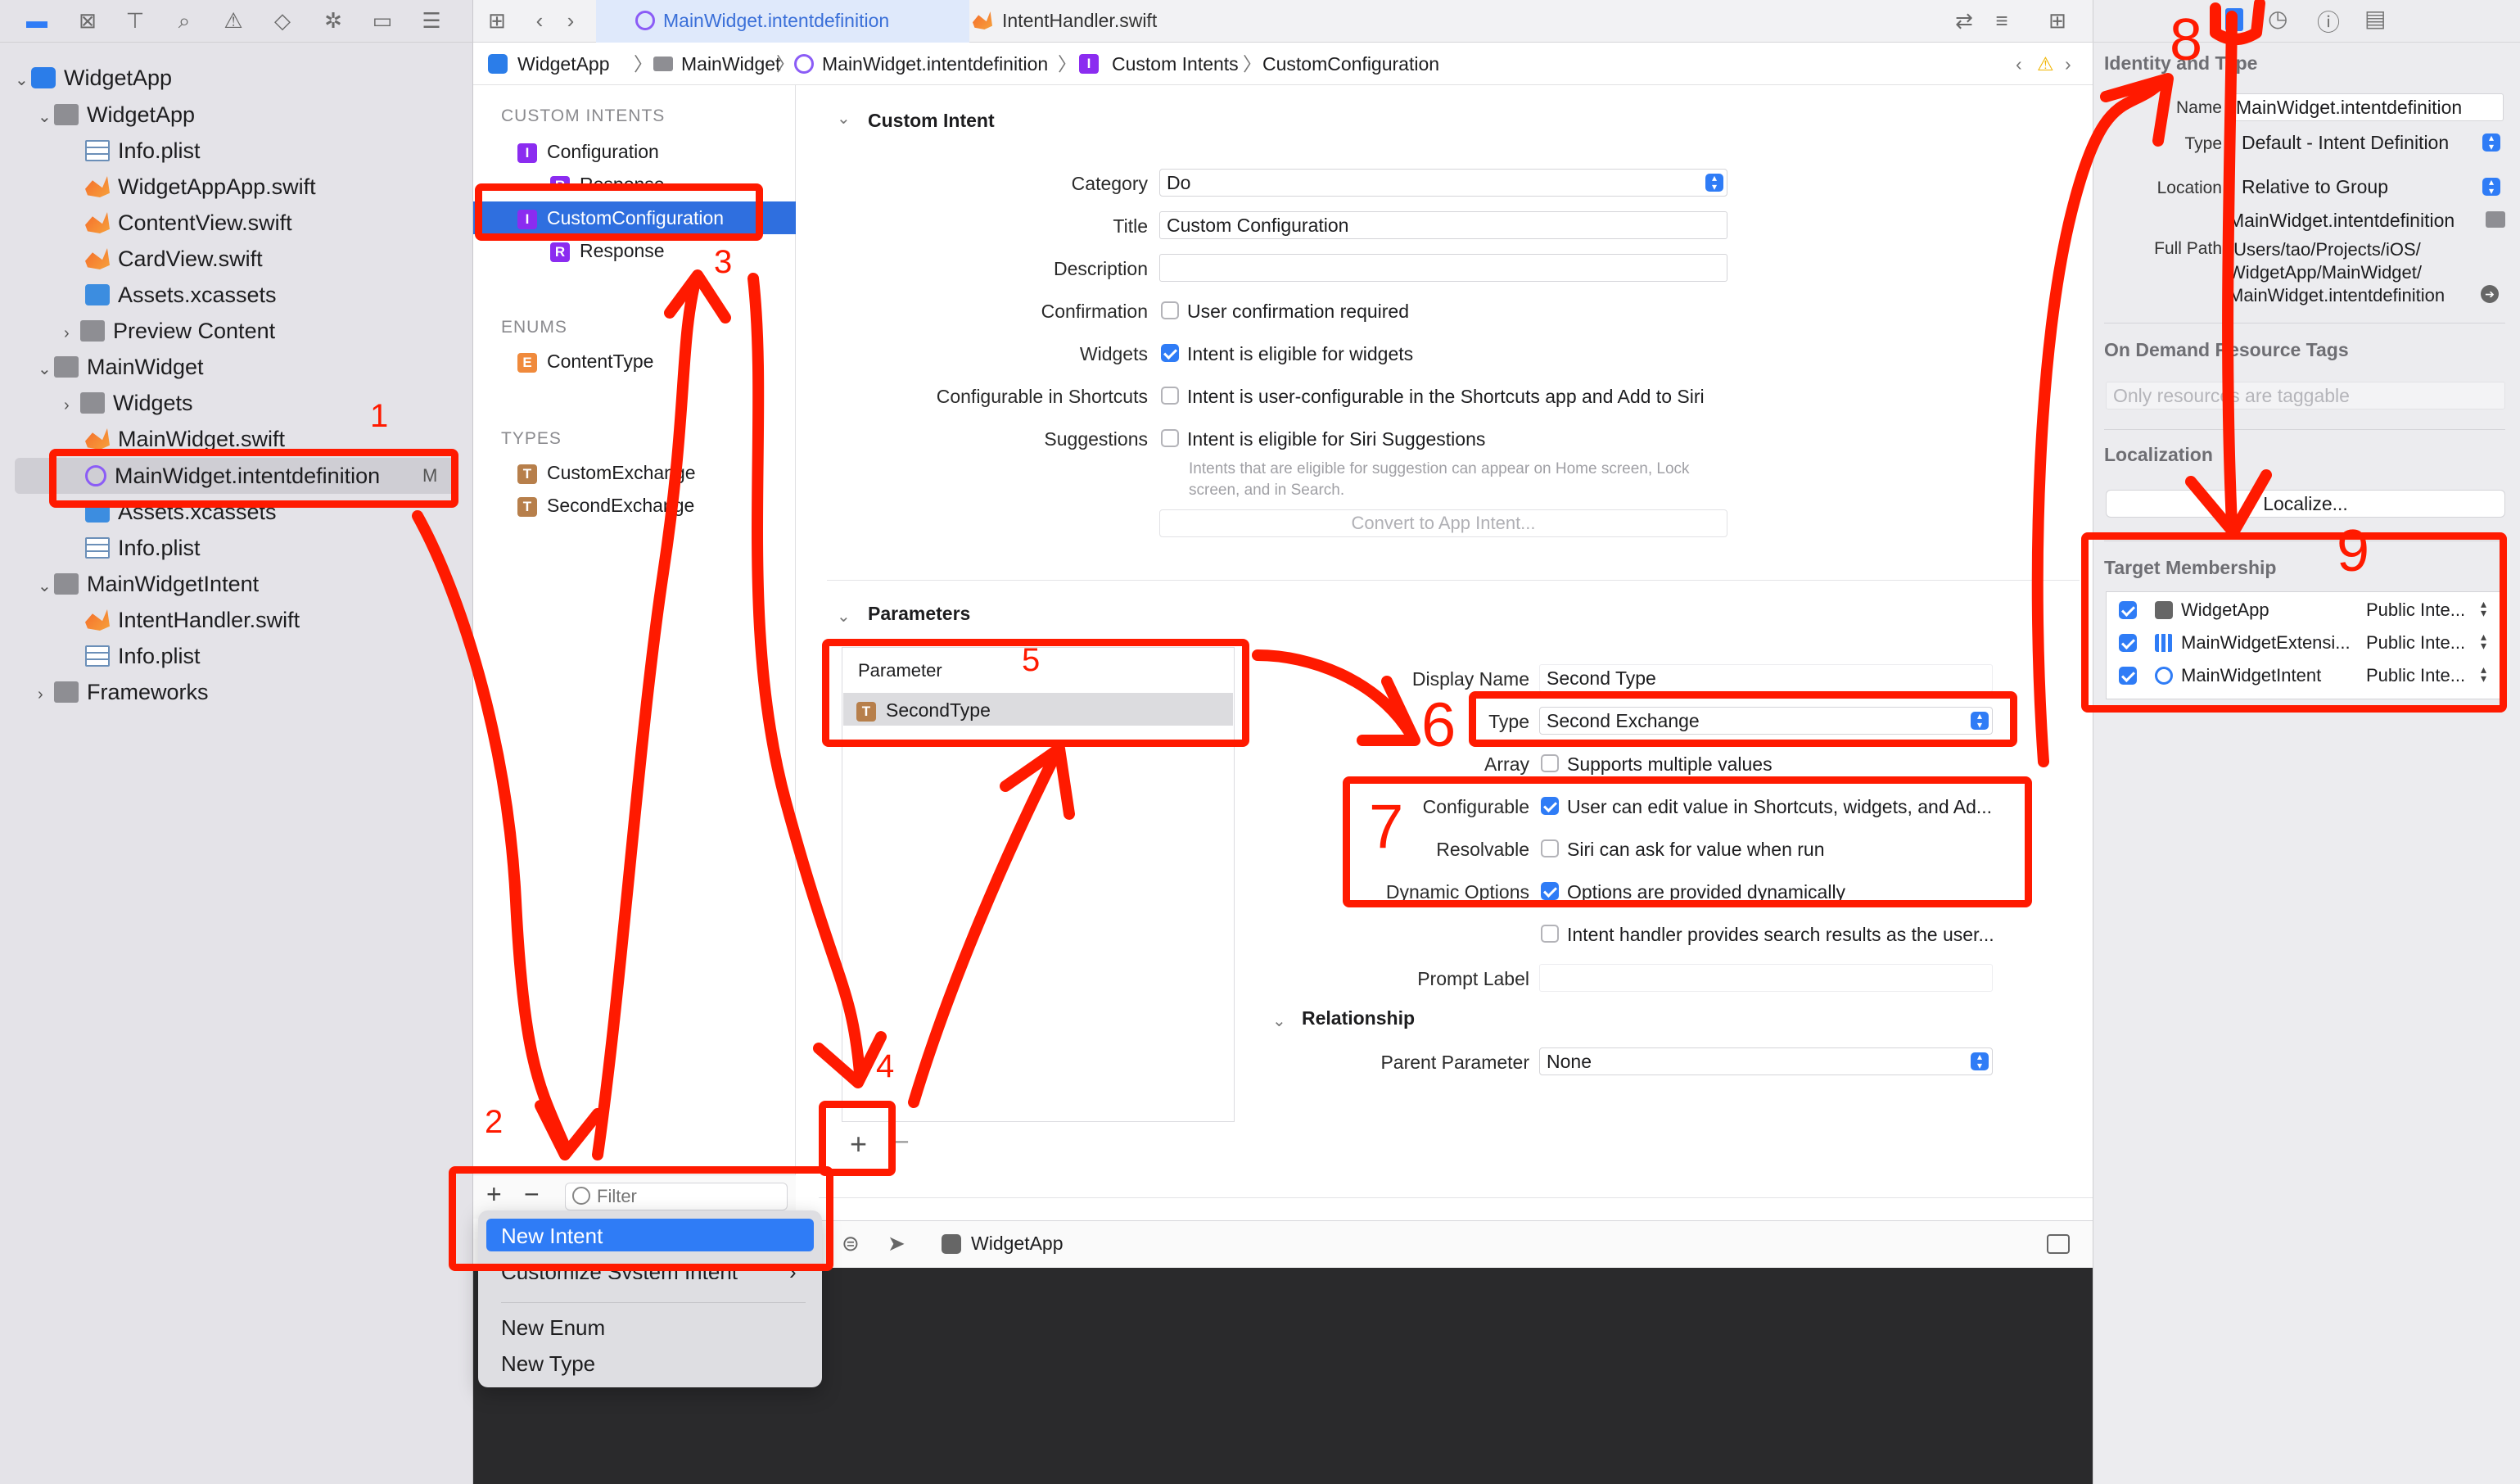 The height and width of the screenshot is (1484, 2520). Describe the element at coordinates (2369, 143) in the screenshot. I see `file-type-popup: Default - Intent Definition ▴ ▾` at that location.